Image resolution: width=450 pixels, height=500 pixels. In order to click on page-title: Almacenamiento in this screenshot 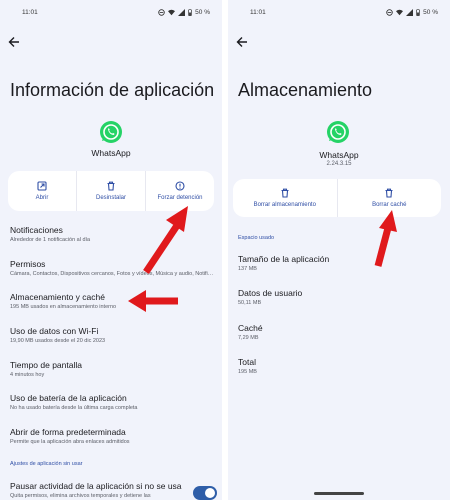, I will do `click(305, 90)`.